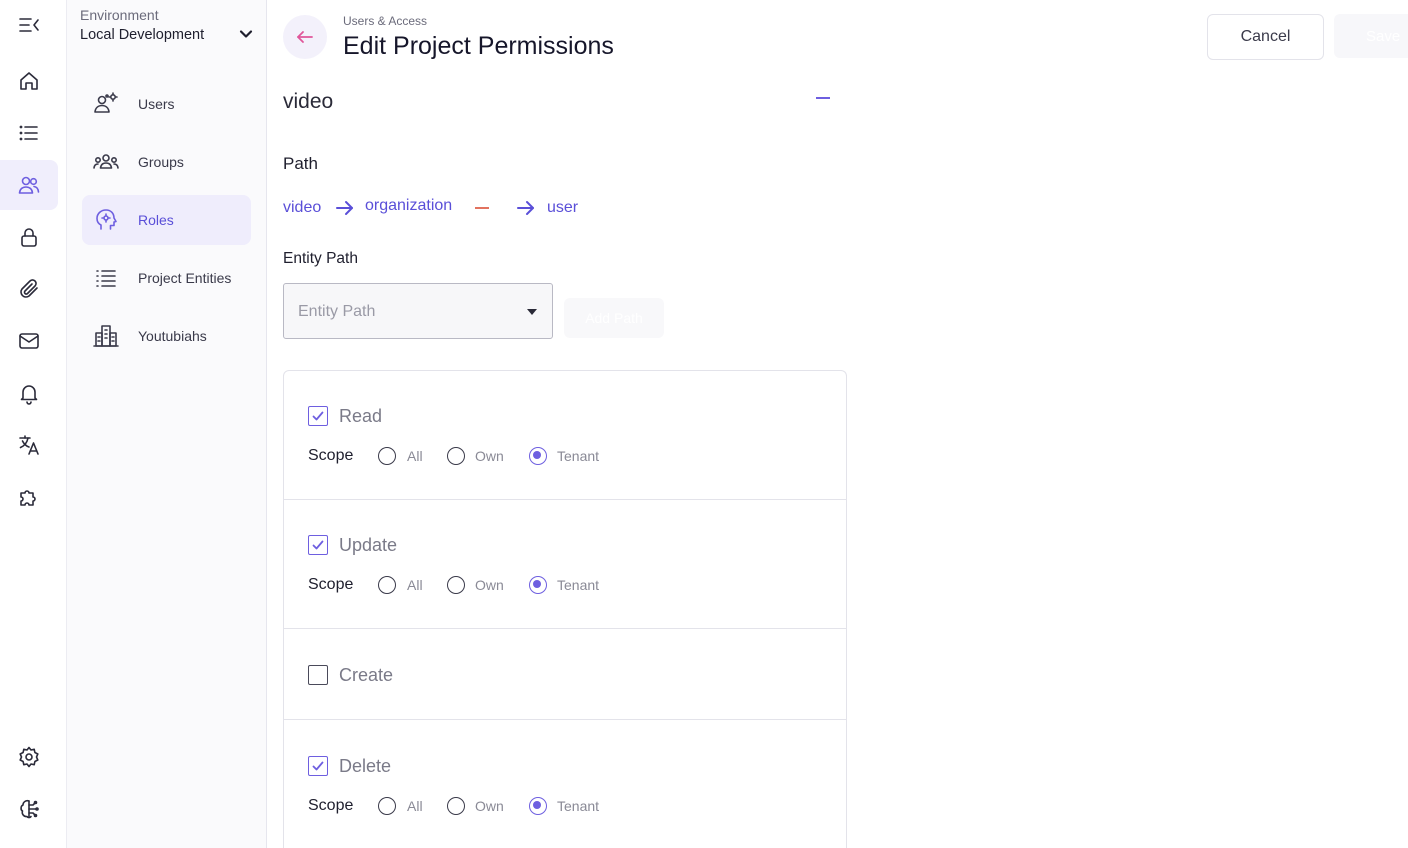 This screenshot has height=848, width=1408. What do you see at coordinates (29, 289) in the screenshot?
I see `paperclip-icon` at bounding box center [29, 289].